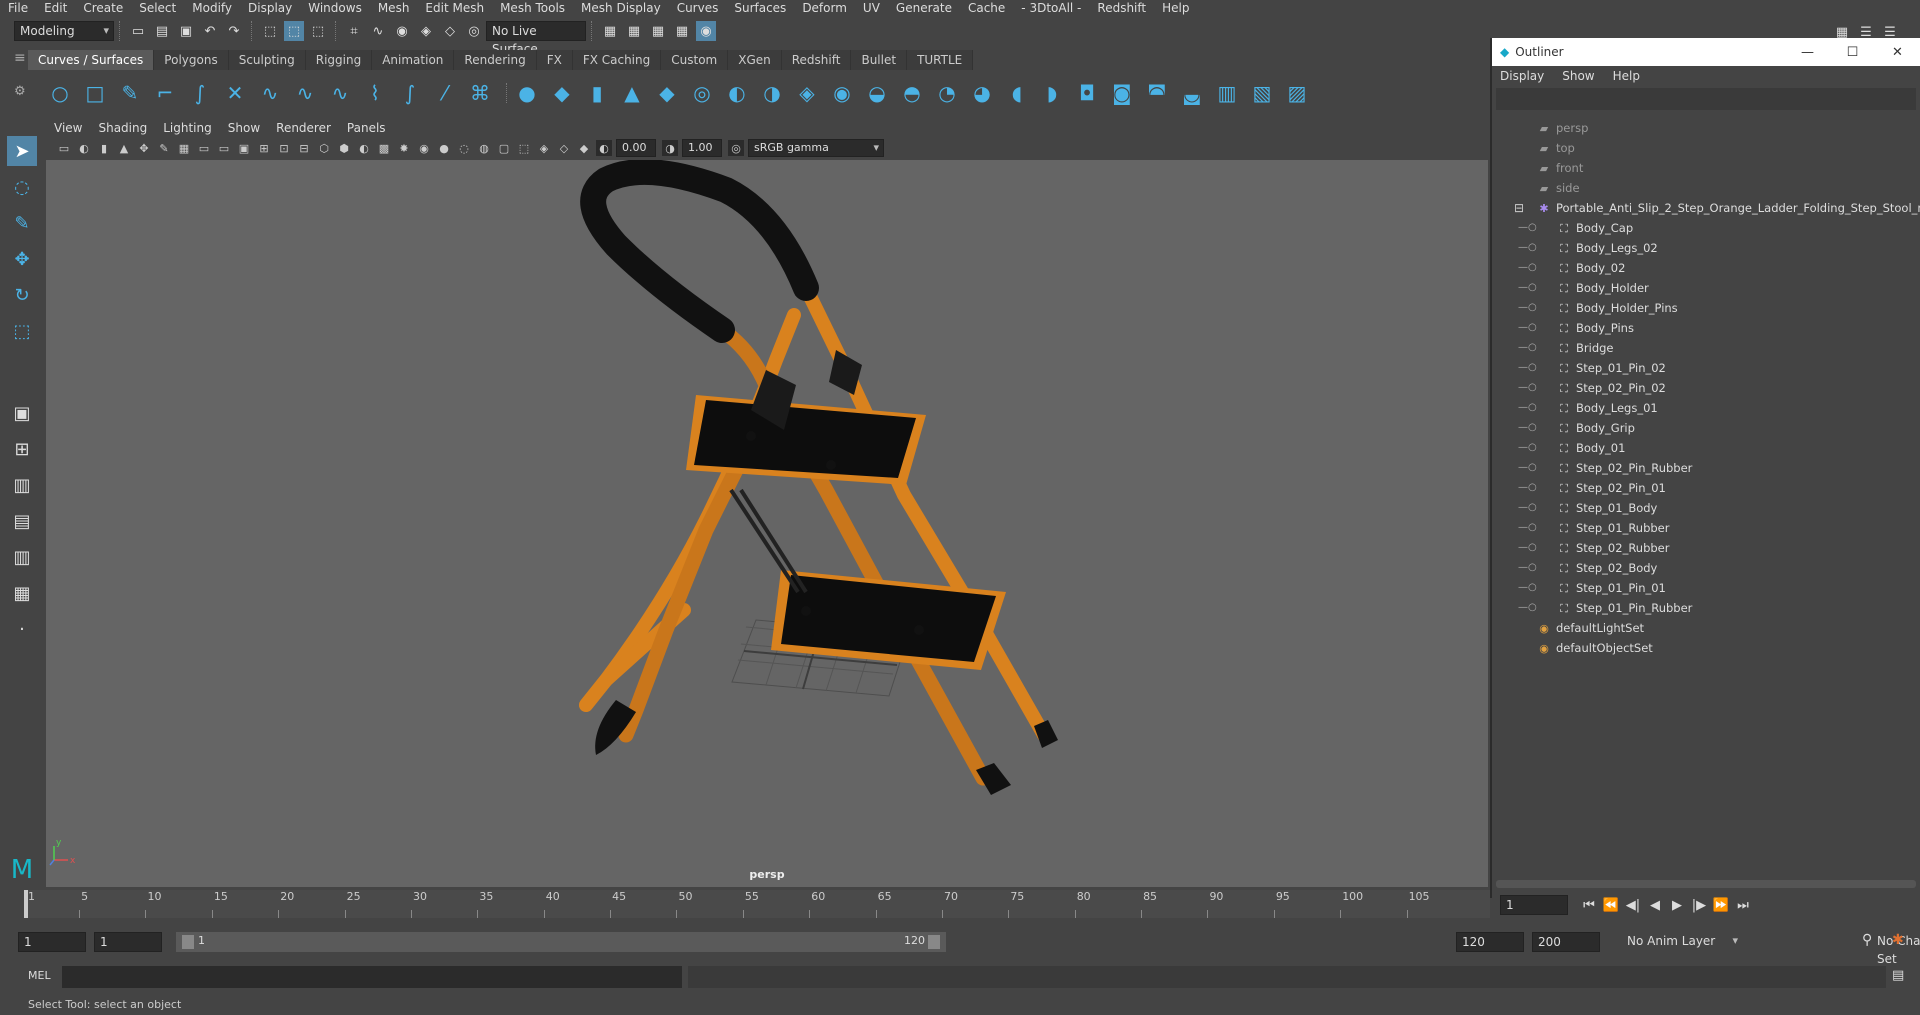 This screenshot has height=1015, width=1920. What do you see at coordinates (234, 31) in the screenshot?
I see `redo-icon: ↷` at bounding box center [234, 31].